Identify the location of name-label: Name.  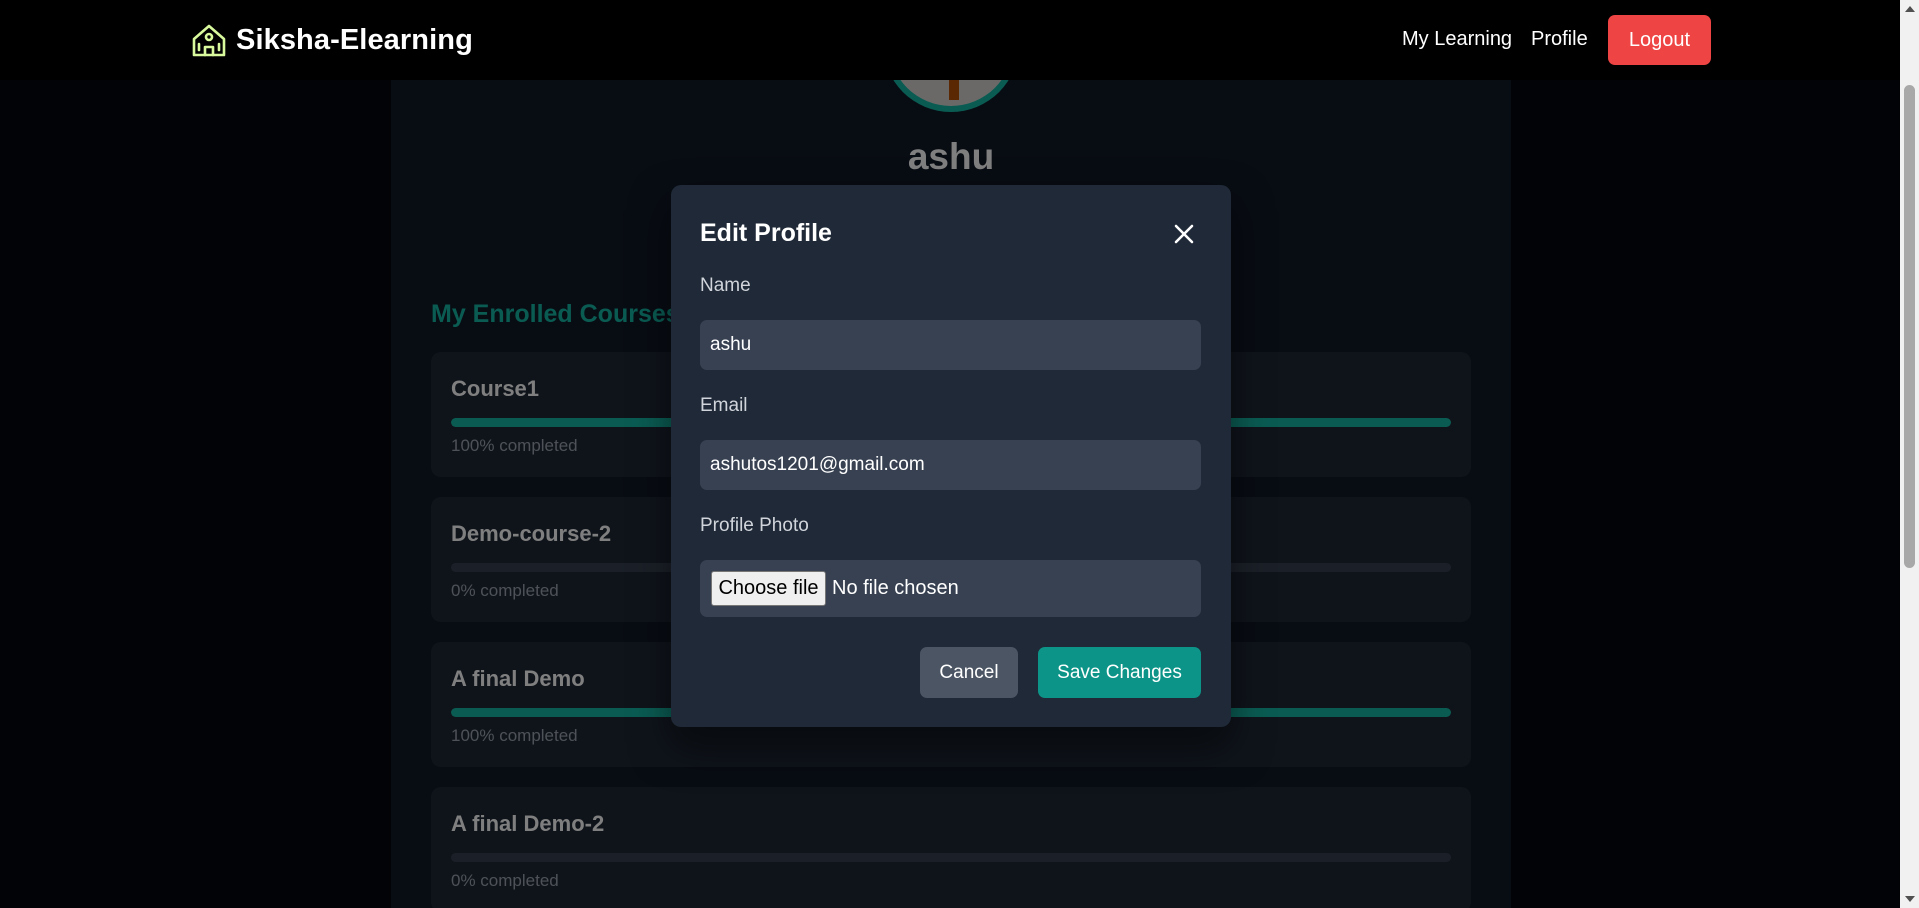
(725, 285).